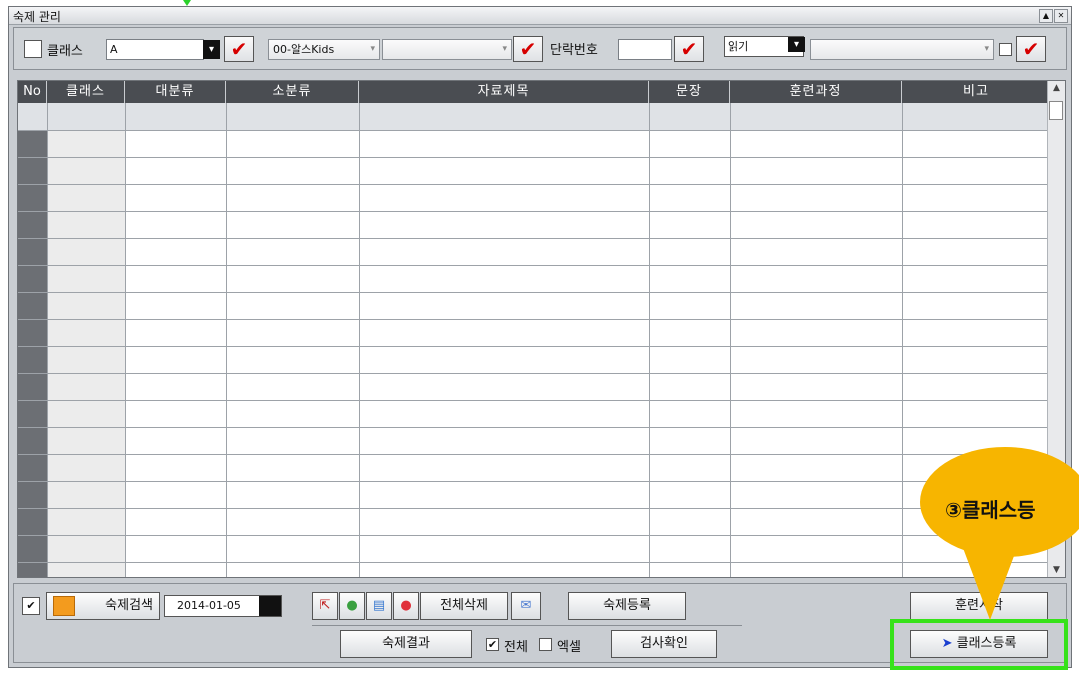 This screenshot has height=676, width=1079. I want to click on column-header: No, so click(32, 92).